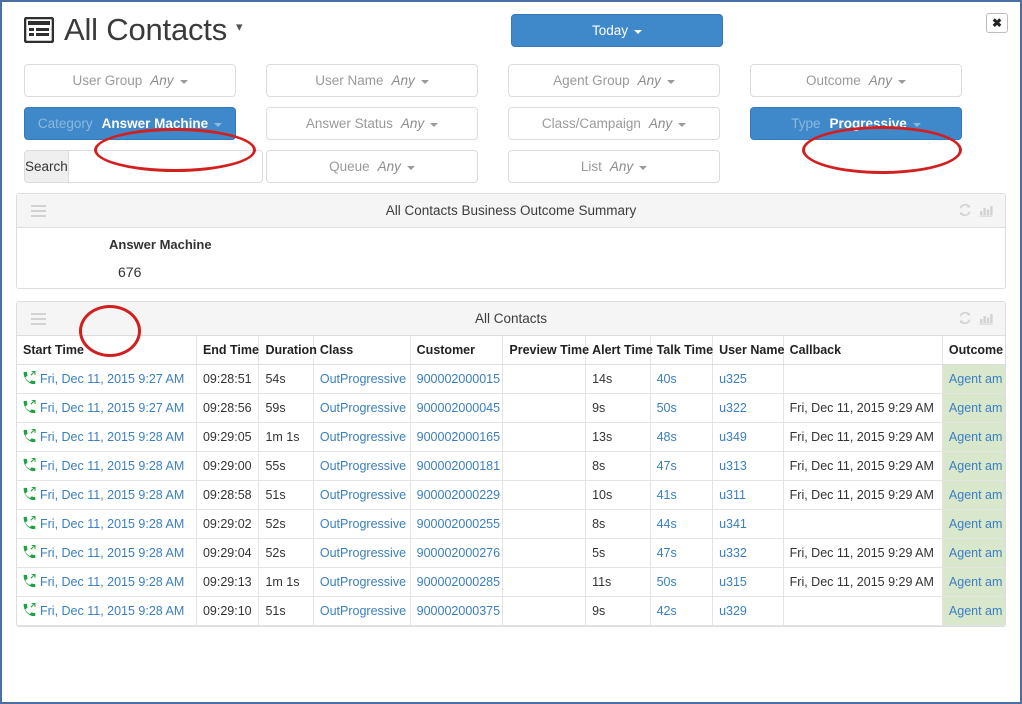 The height and width of the screenshot is (704, 1022). What do you see at coordinates (863, 350) in the screenshot?
I see `column-header-callback: Callback` at bounding box center [863, 350].